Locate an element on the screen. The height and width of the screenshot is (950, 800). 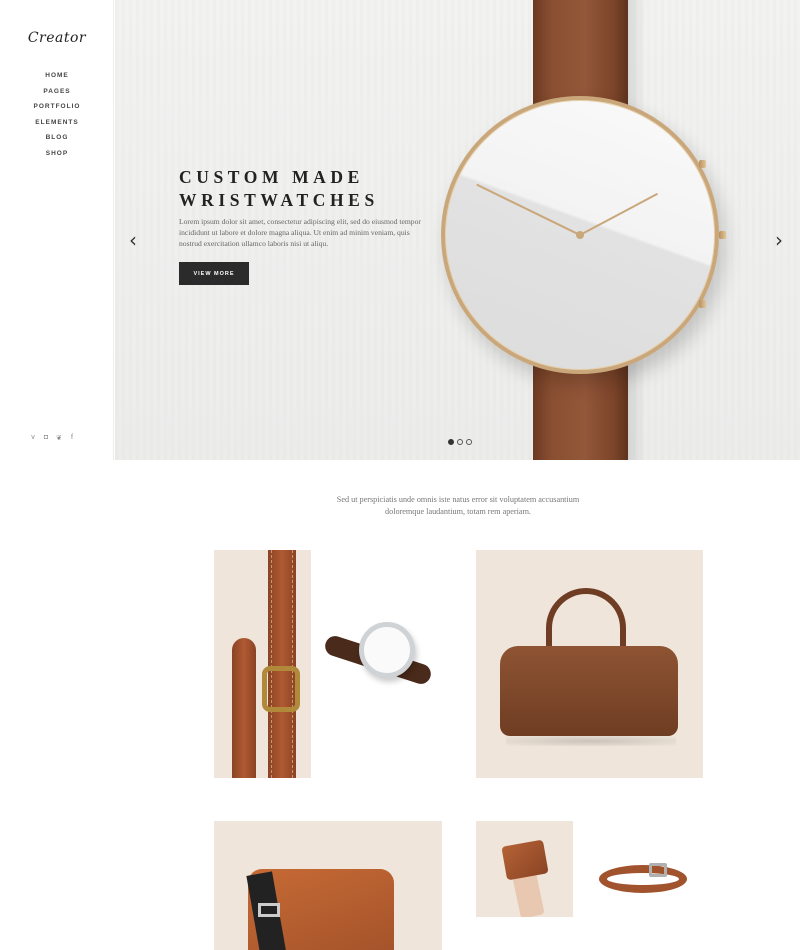
nav-item-blog: BLOG is located at coordinates (57, 138).